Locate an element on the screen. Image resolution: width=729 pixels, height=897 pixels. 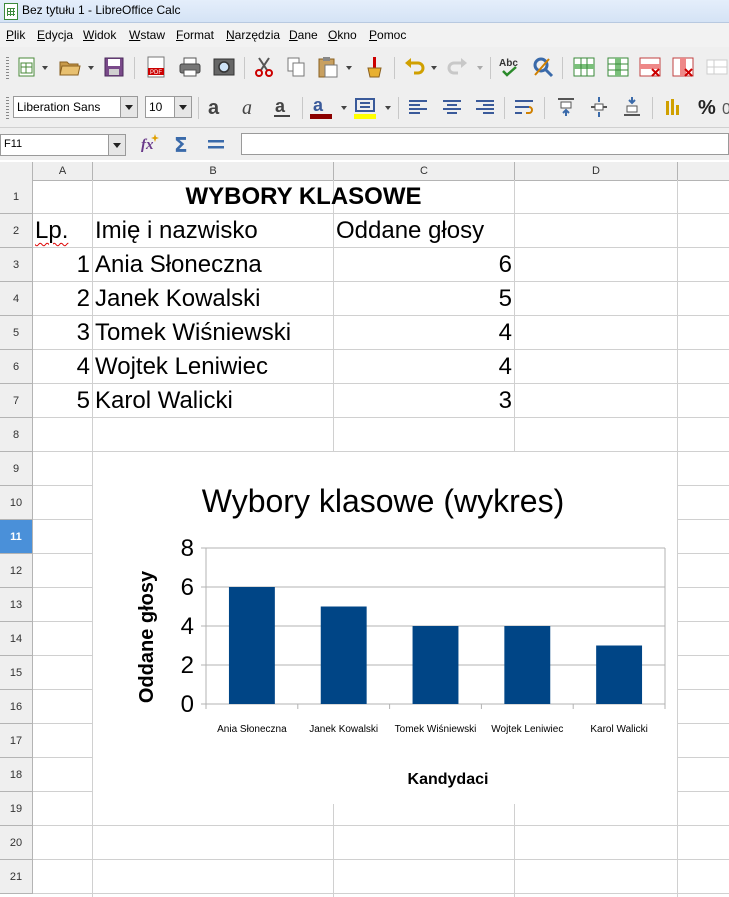
cell-votes: 5 is located at coordinates (423, 299).